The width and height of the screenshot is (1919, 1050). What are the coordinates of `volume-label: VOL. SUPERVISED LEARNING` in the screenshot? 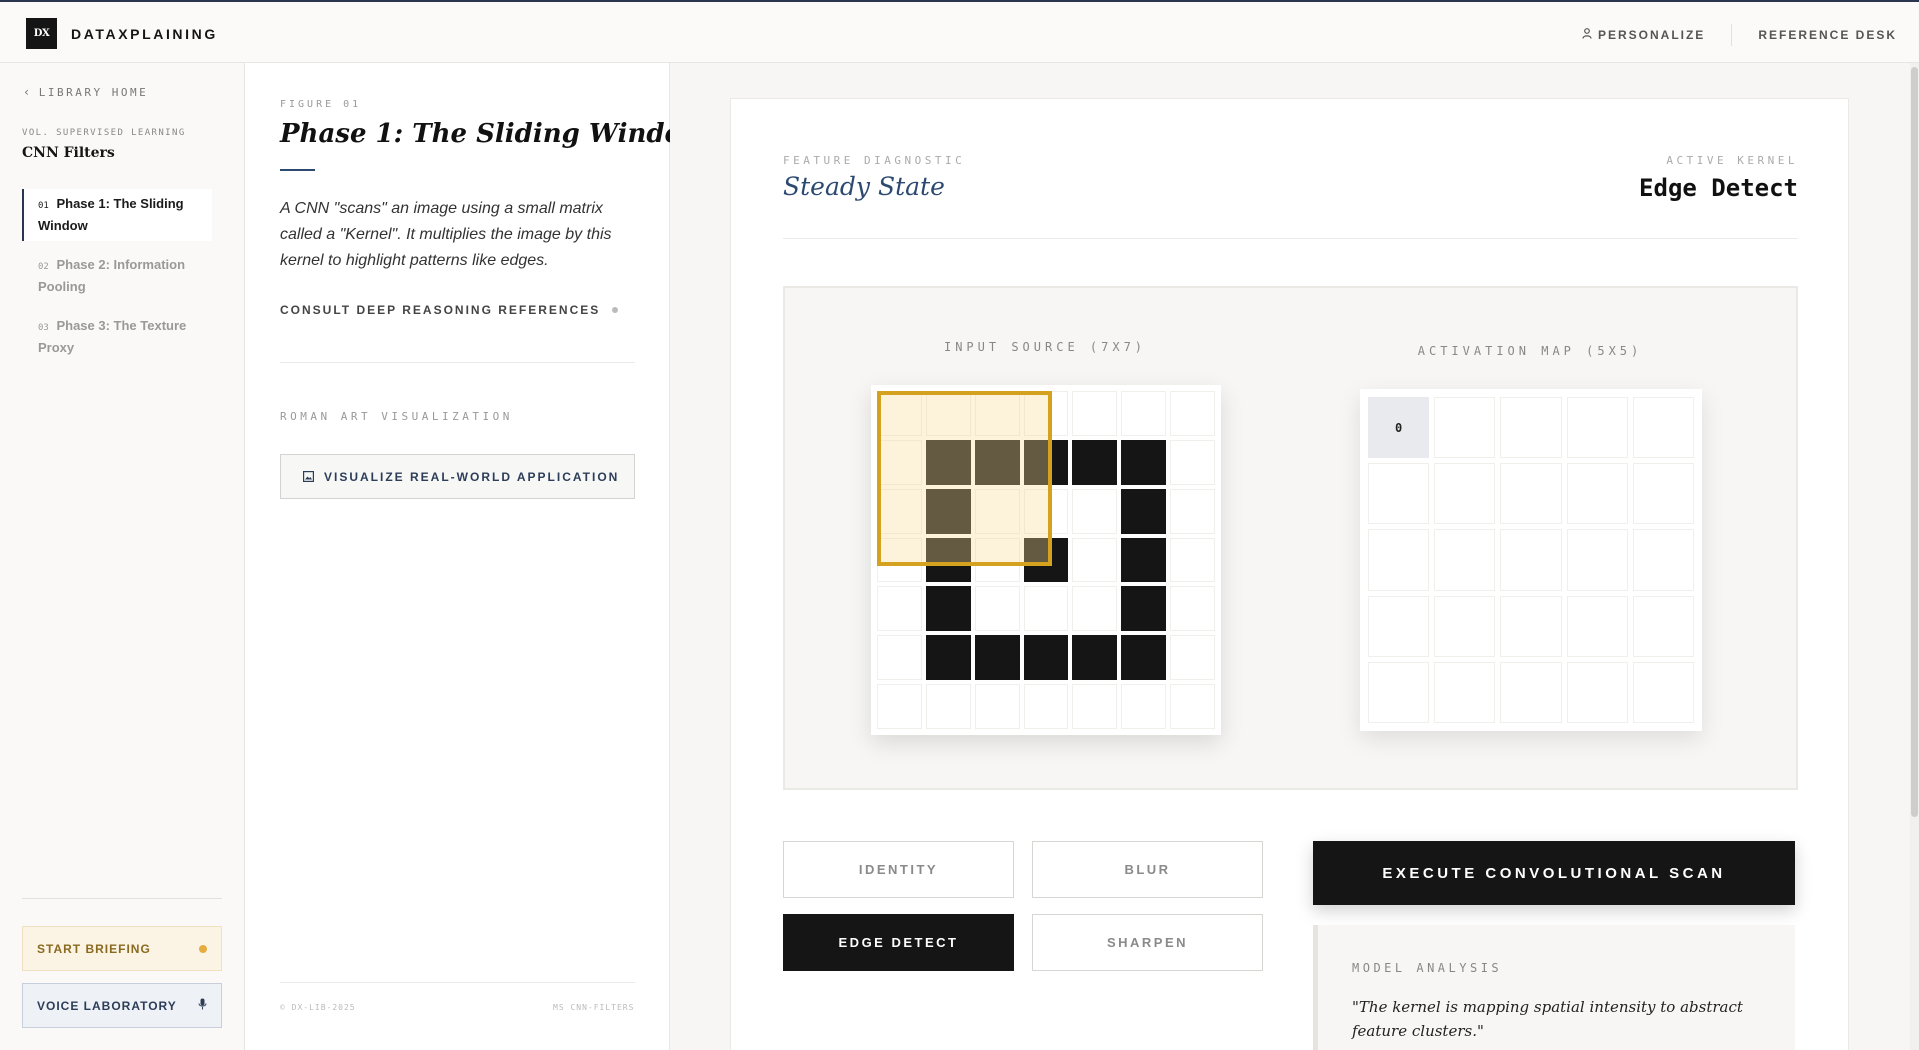 It's located at (104, 133).